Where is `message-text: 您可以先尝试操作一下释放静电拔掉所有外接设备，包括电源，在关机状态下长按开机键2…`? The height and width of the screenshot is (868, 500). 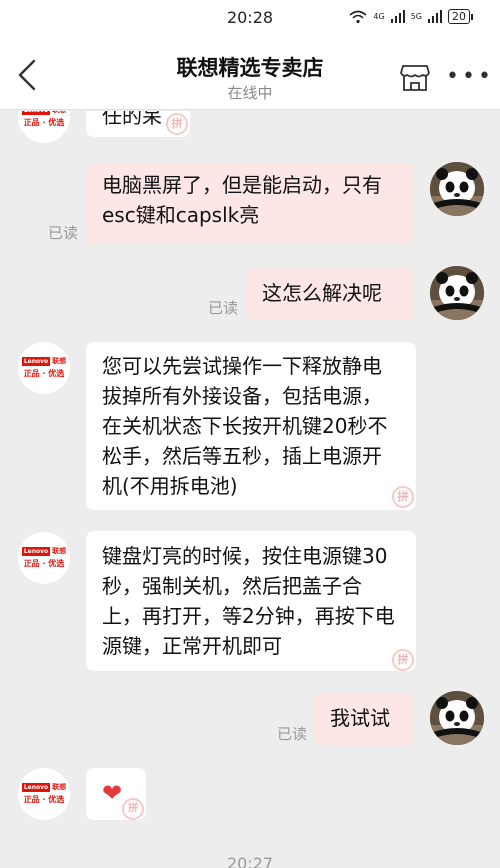 message-text: 您可以先尝试操作一下释放静电拔掉所有外接设备，包括电源，在关机状态下长按开机键2… is located at coordinates (245, 426).